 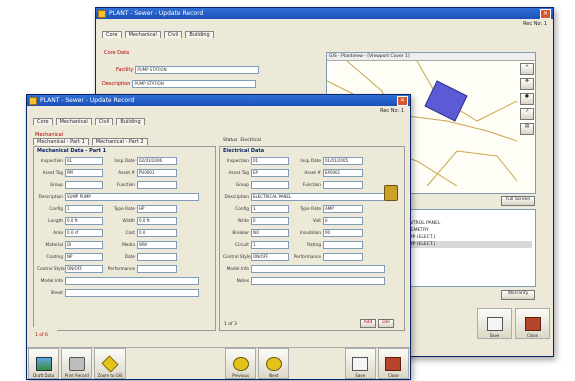 What do you see at coordinates (84, 245) in the screenshot?
I see `field-input: DI` at bounding box center [84, 245].